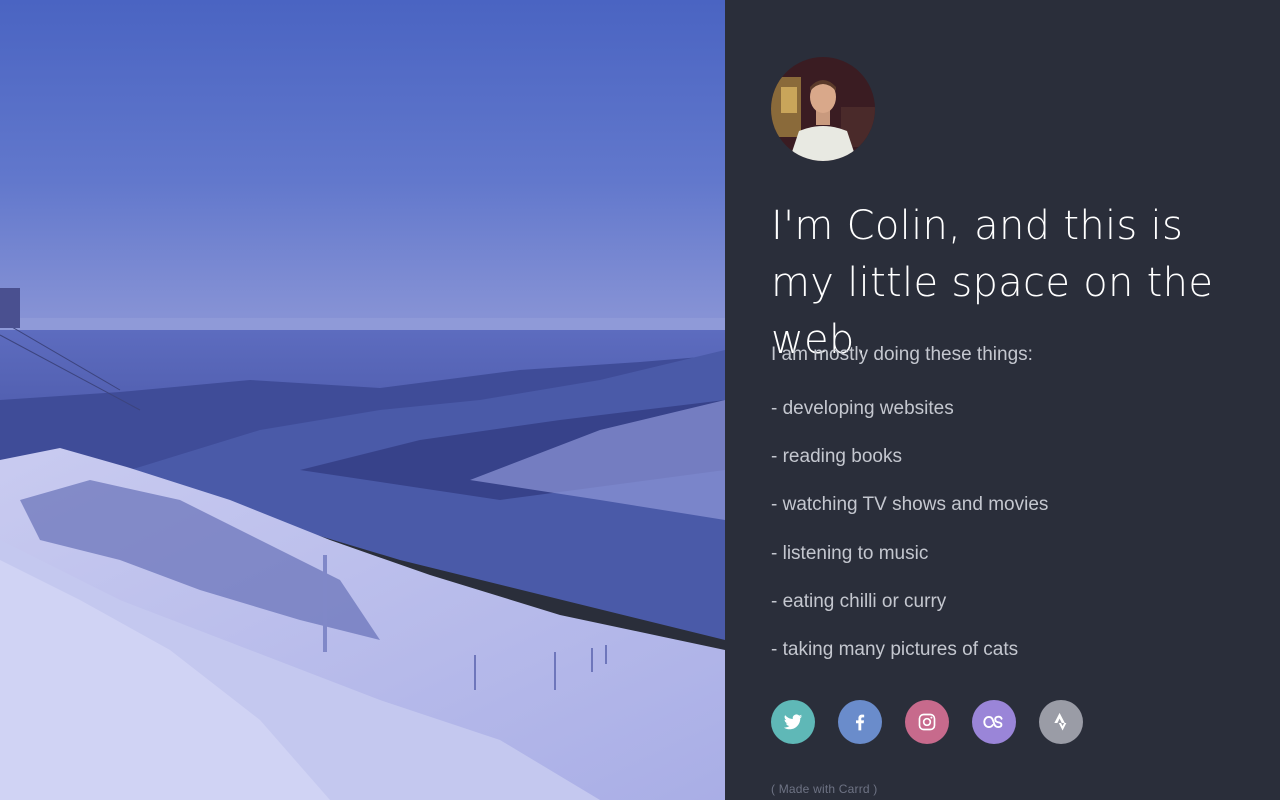 This screenshot has height=800, width=1280. I want to click on list-item: - listening to music, so click(850, 553).